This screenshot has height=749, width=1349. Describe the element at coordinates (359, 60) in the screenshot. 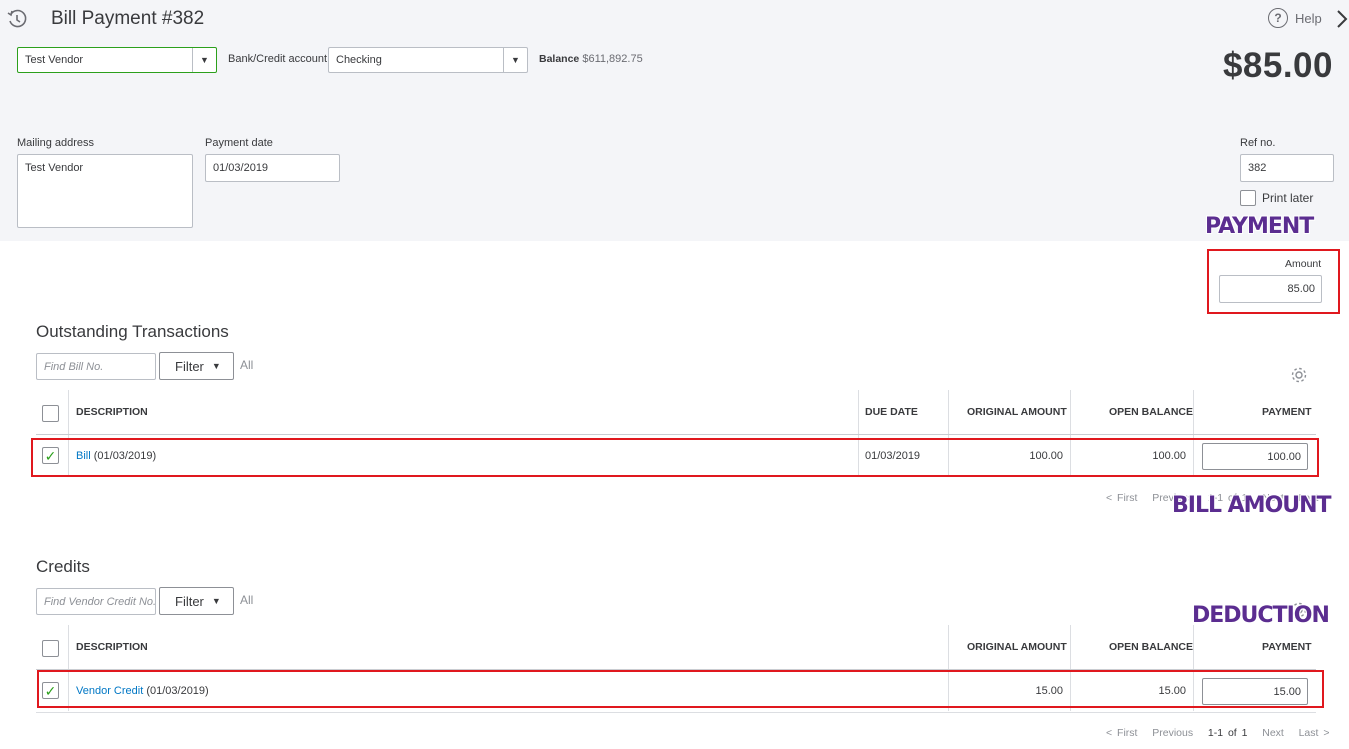

I see `bank-account-value: Checking` at that location.